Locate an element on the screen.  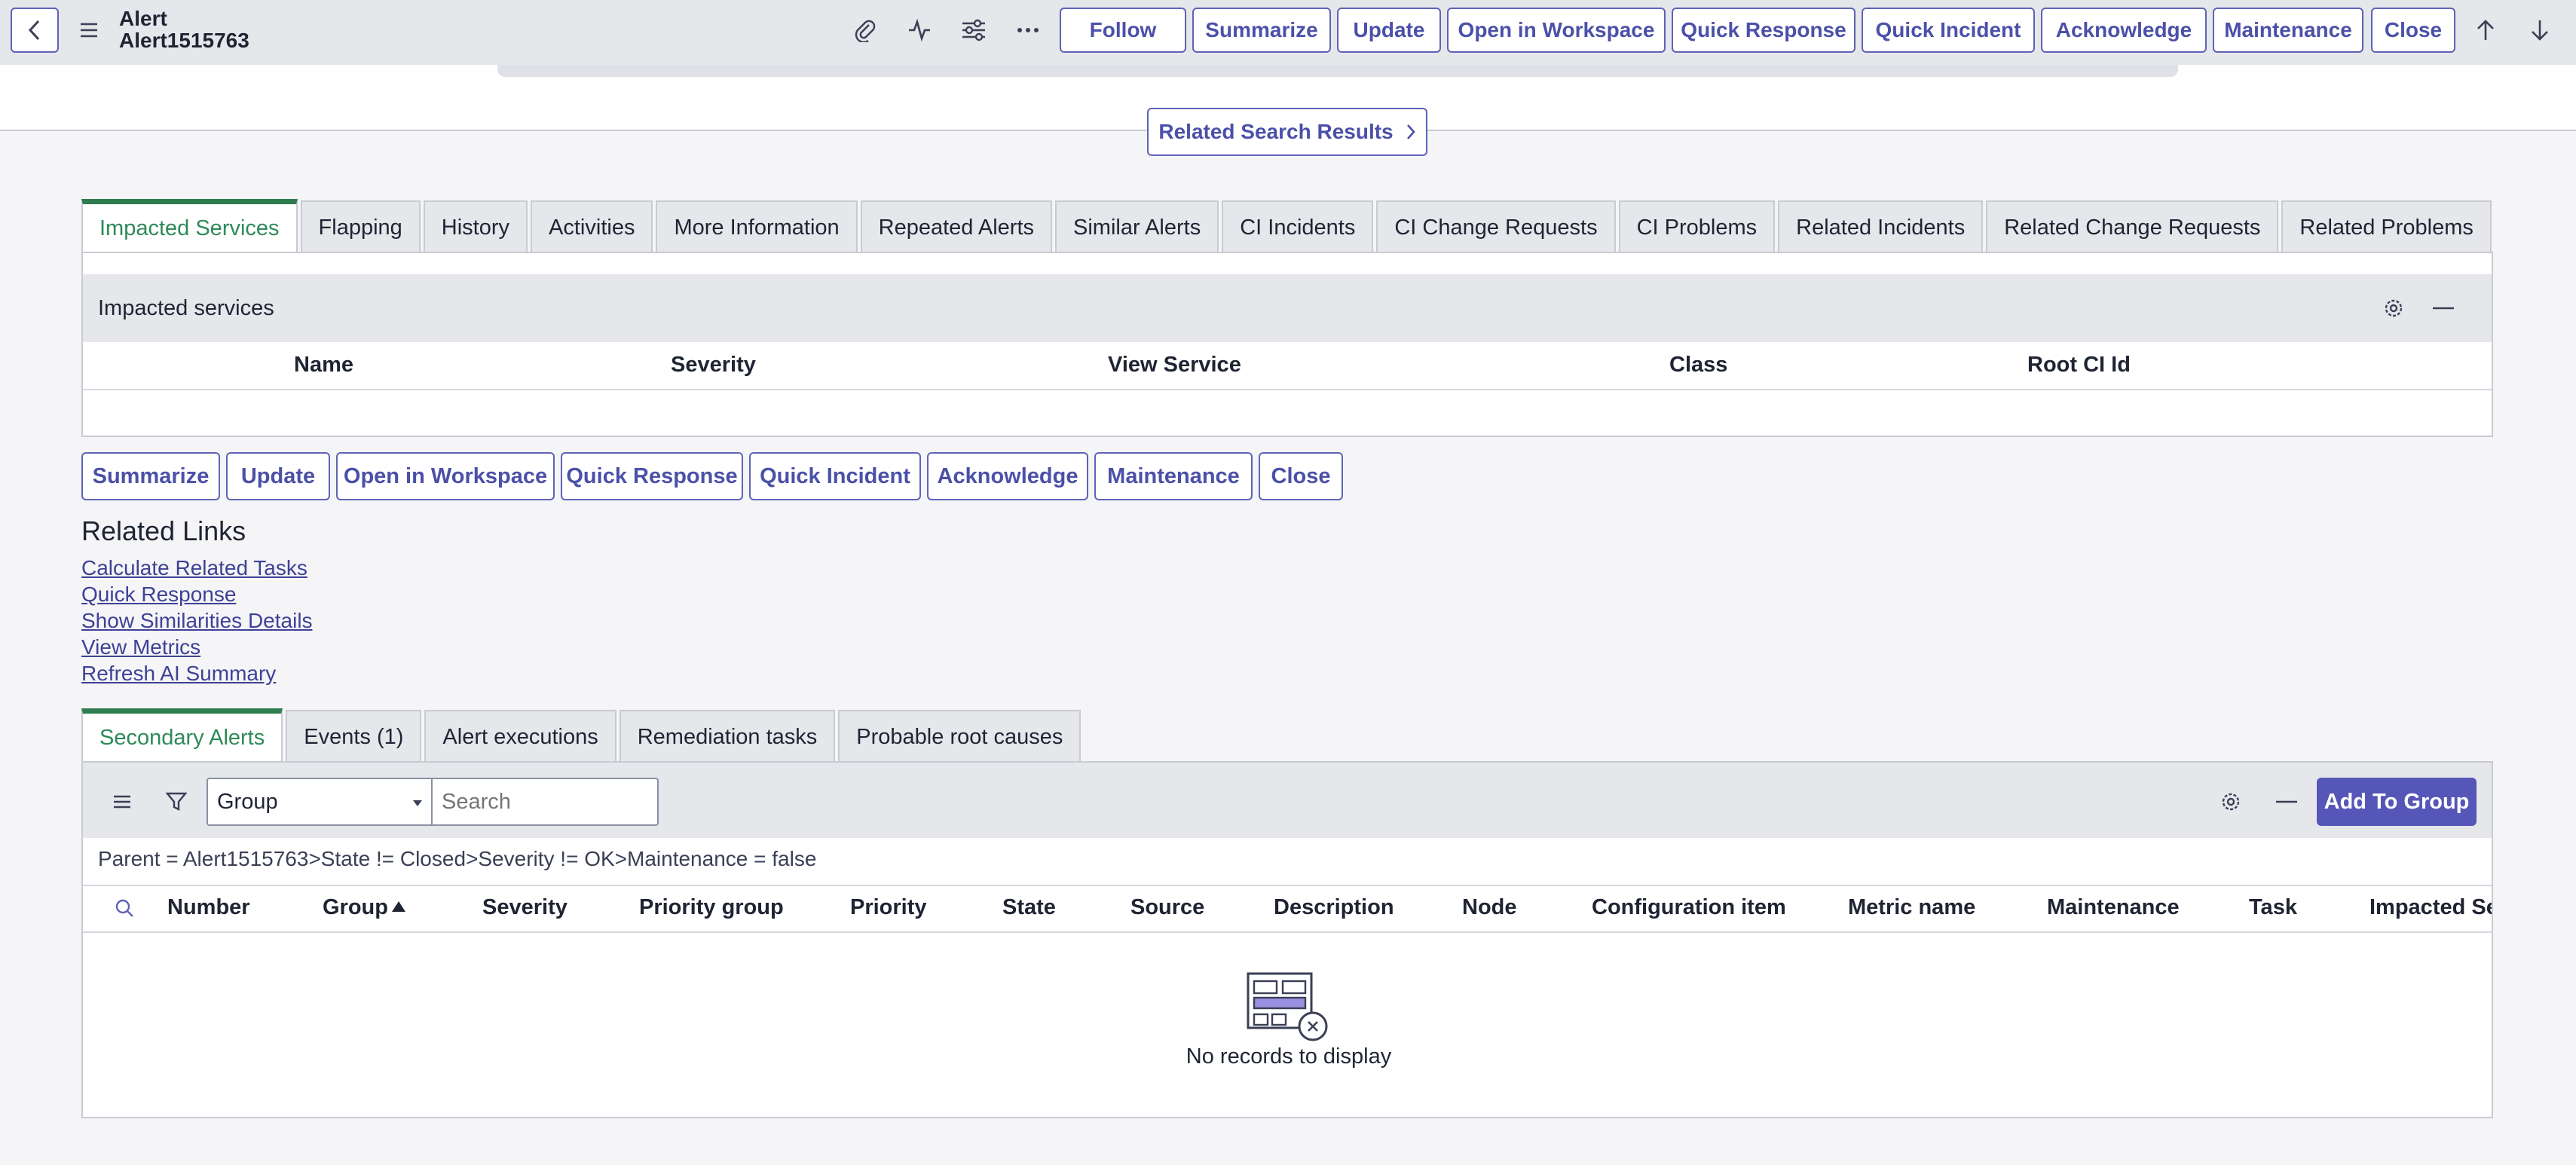
attachment-button is located at coordinates (865, 31).